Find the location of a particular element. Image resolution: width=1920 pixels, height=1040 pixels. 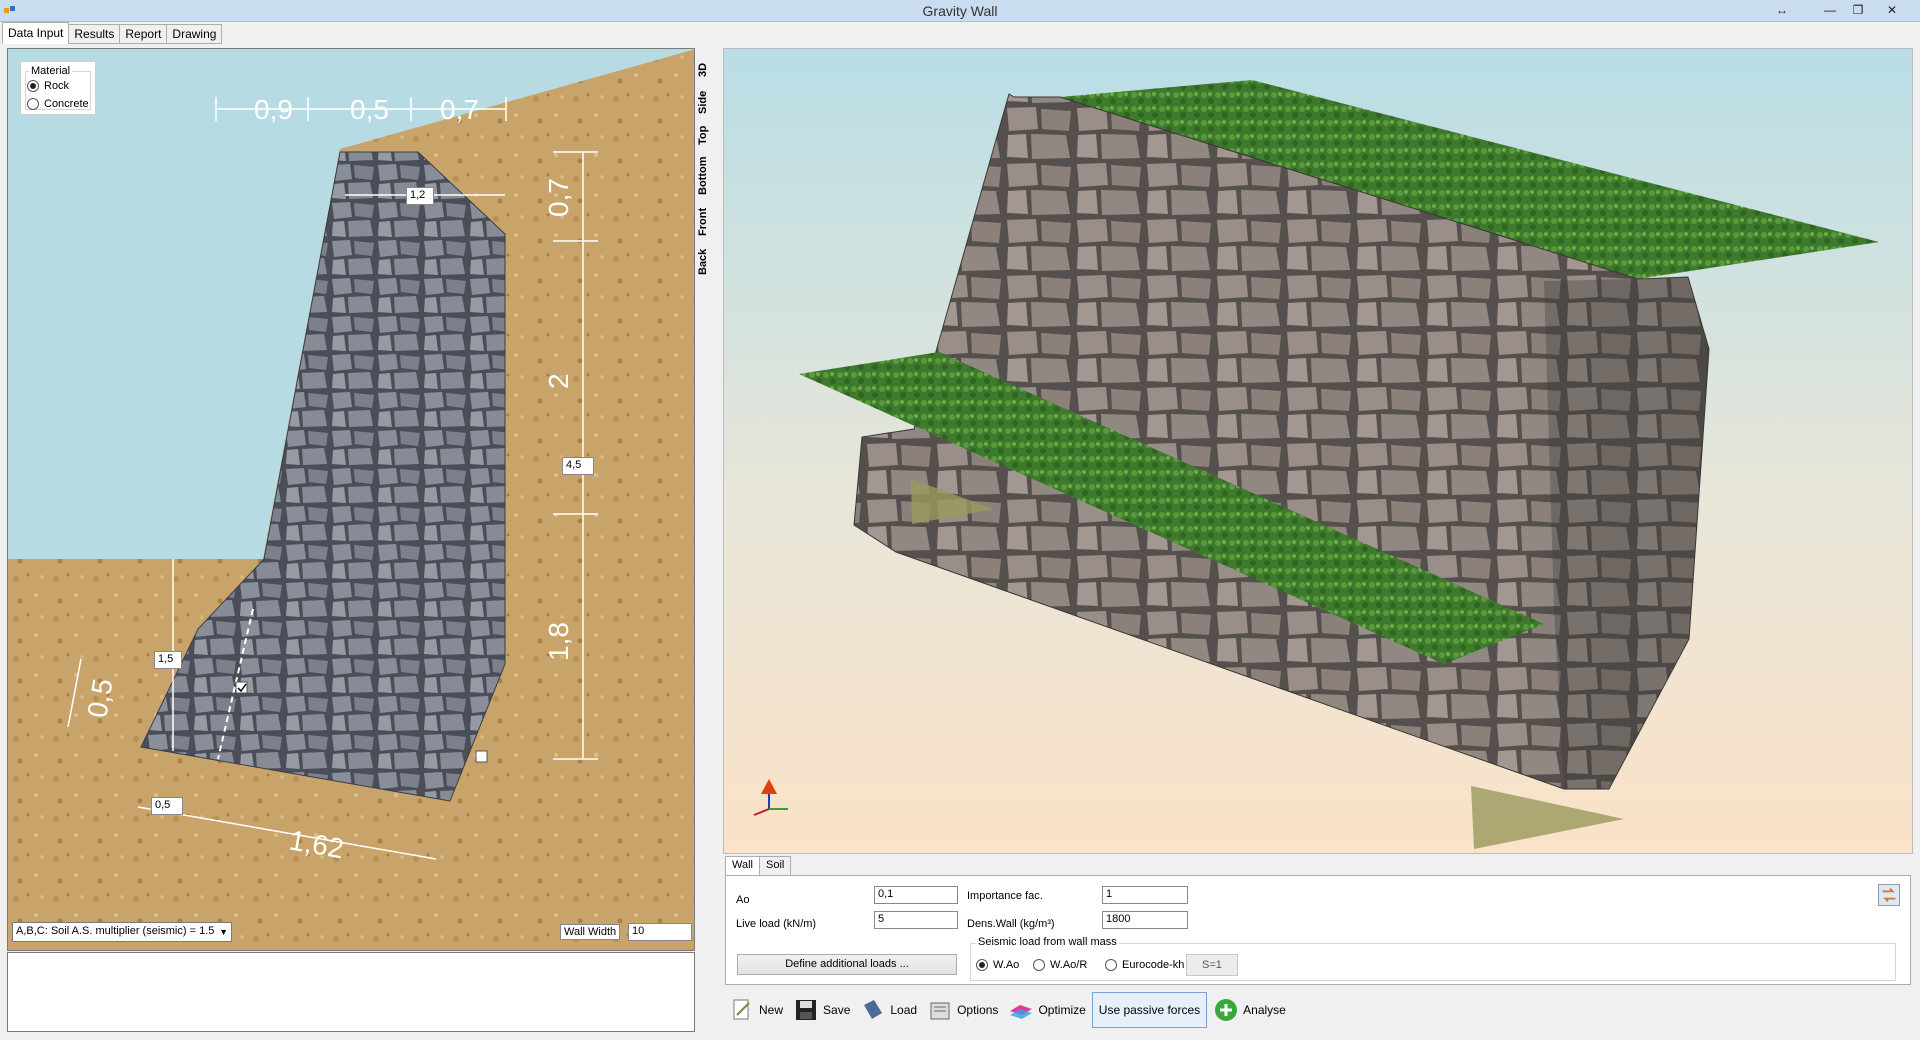

save-icon is located at coordinates (806, 1010).